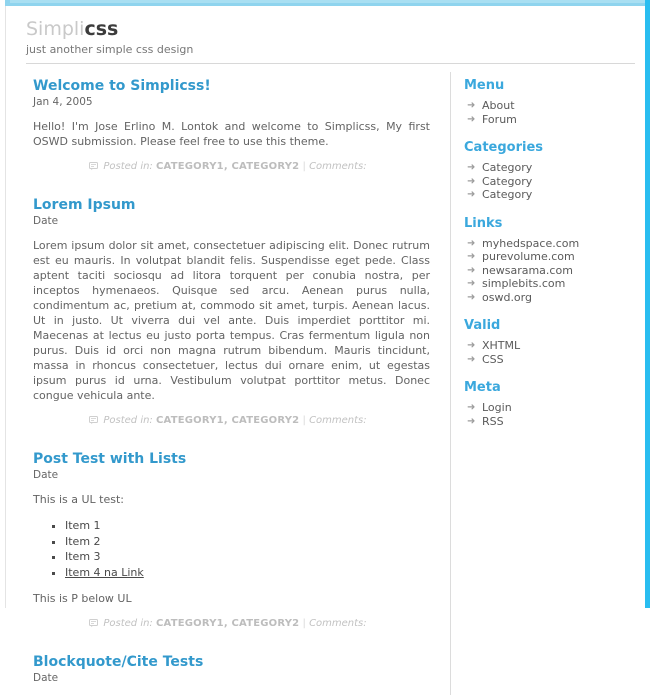  Describe the element at coordinates (231, 86) in the screenshot. I see `post-title: Welcome to Simplicss!` at that location.